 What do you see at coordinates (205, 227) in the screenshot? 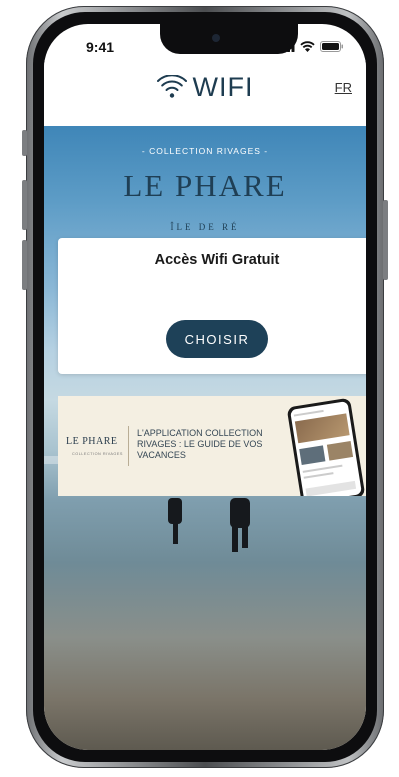
I see `location-label: ÎLE DE RÉ` at bounding box center [205, 227].